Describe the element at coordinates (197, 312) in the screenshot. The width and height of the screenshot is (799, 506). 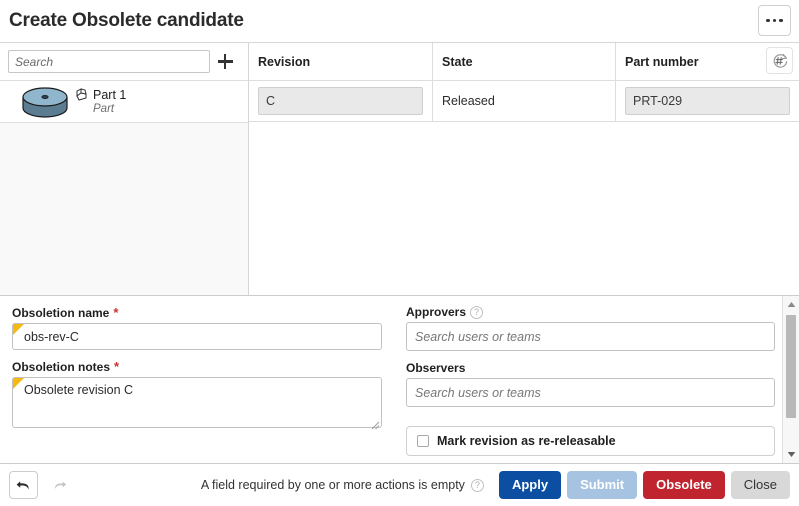
I see `obsoletion-name-label: Obsoletion name *` at that location.